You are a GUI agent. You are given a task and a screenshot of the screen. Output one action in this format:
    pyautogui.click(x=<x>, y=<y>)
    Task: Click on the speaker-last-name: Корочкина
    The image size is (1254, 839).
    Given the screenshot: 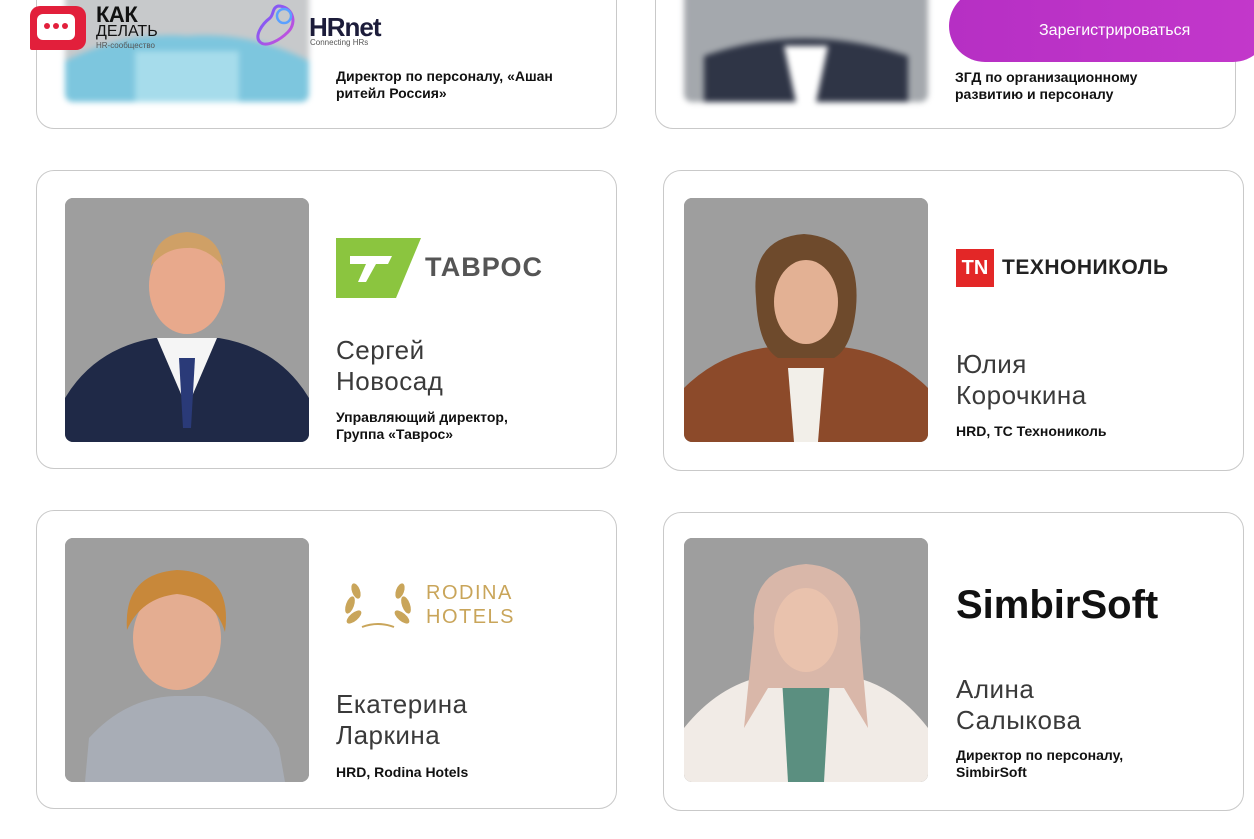 What is the action you would take?
    pyautogui.click(x=1021, y=395)
    